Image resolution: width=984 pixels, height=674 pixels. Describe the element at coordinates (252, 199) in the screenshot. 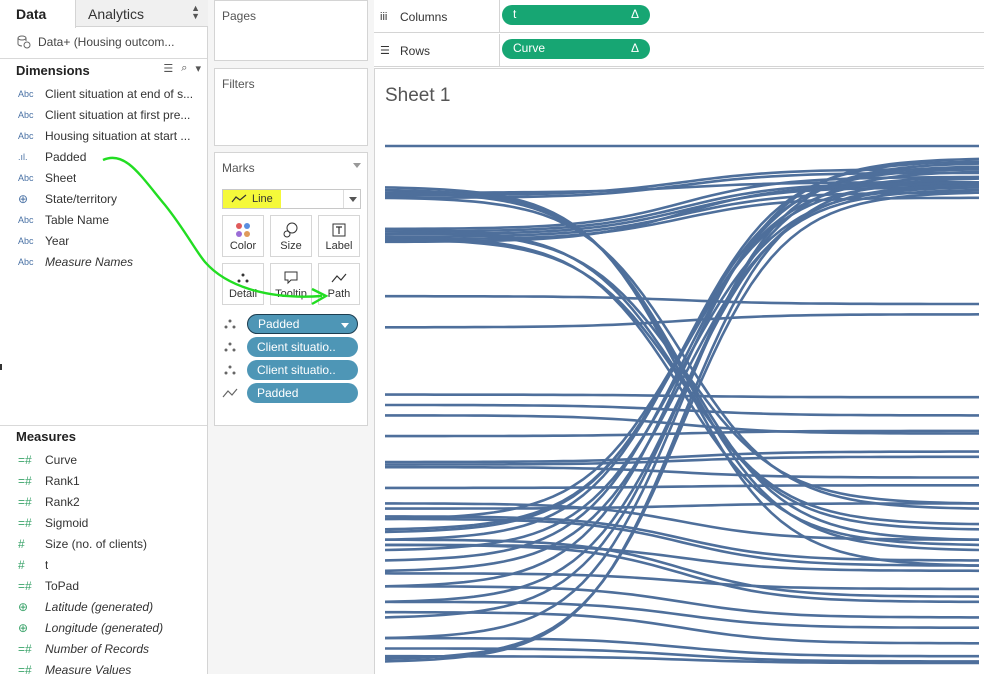

I see `mark-type-highlight: Line` at that location.